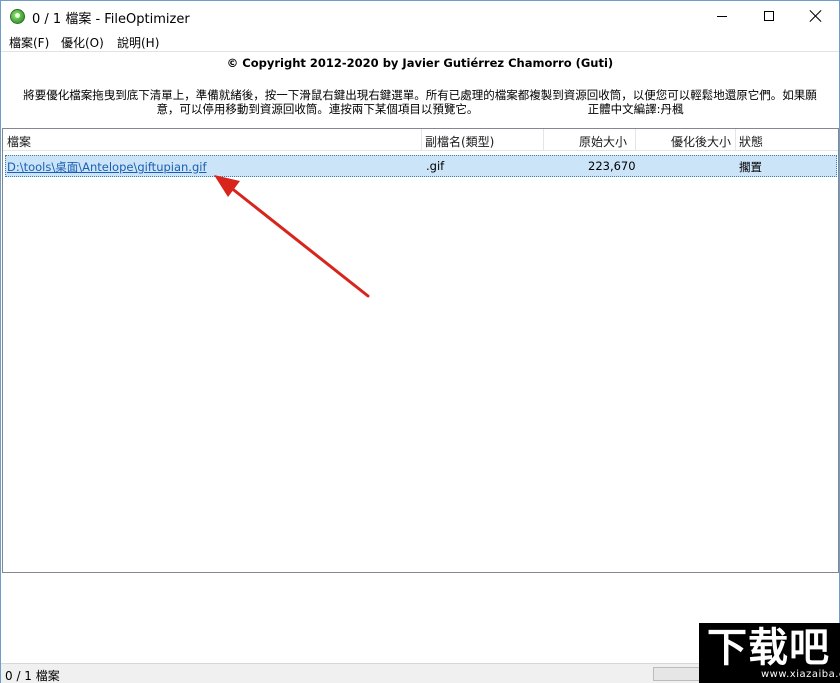  Describe the element at coordinates (612, 166) in the screenshot. I see `row-original-size: 223,670` at that location.